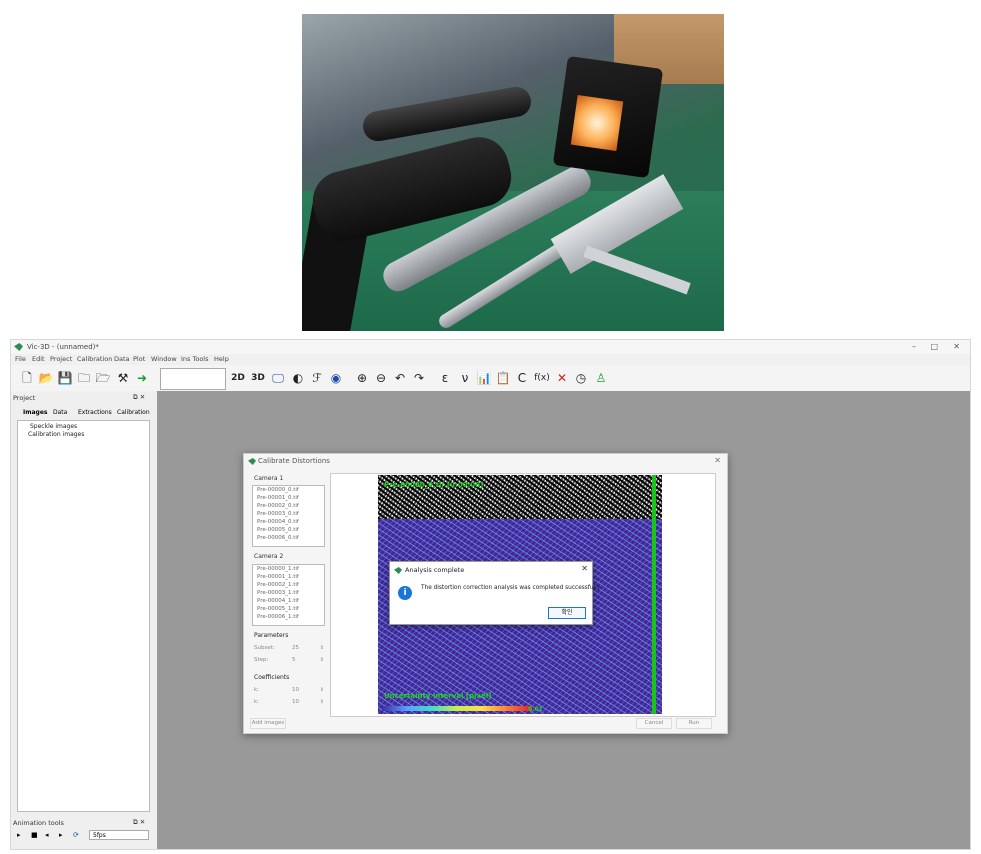  I want to click on list-item: Pre-00006_1.tif, so click(288, 617).